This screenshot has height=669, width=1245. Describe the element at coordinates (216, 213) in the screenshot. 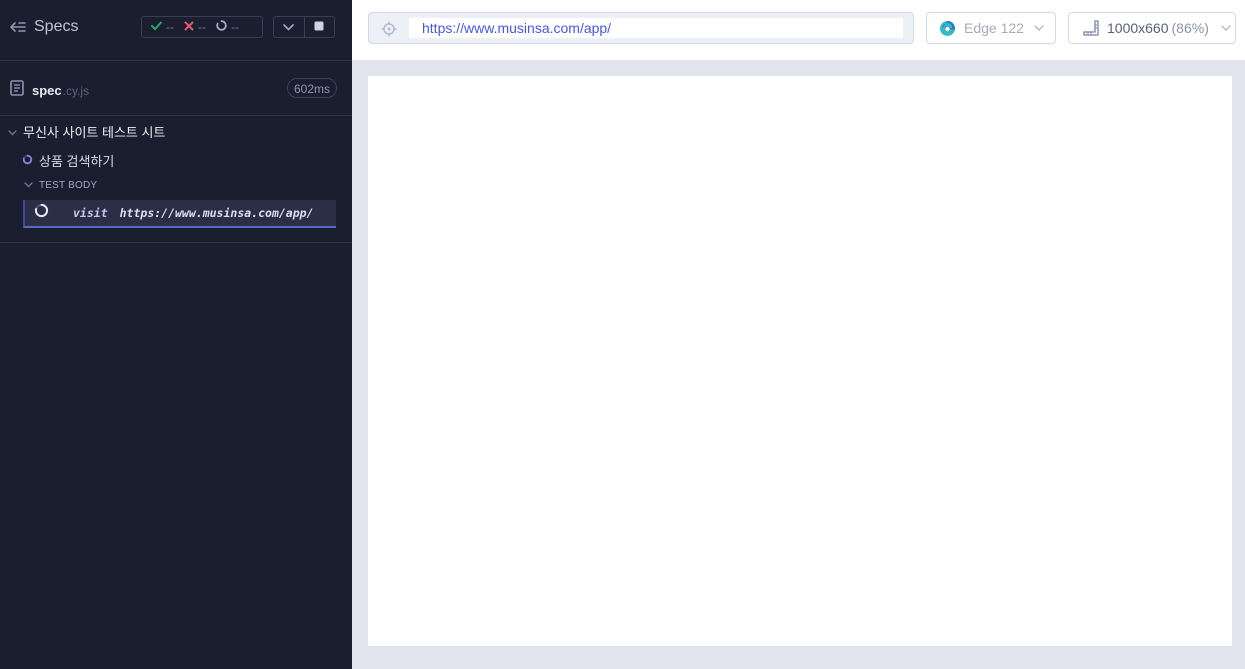

I see `command-message: https://www.musinsa.com/app/` at that location.